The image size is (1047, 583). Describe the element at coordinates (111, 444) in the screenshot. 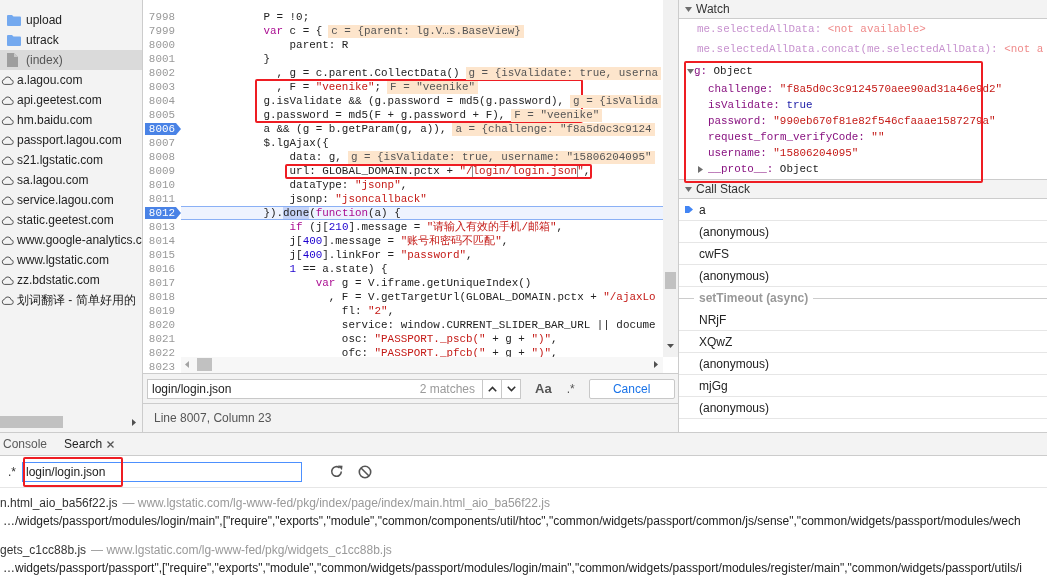

I see `close-icon` at that location.